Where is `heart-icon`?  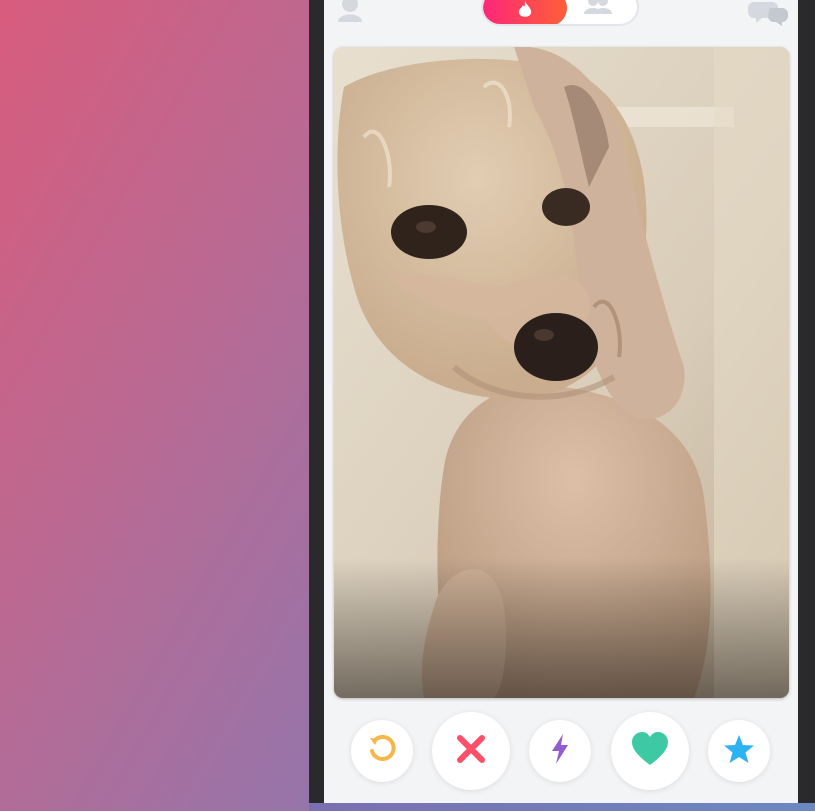
heart-icon is located at coordinates (650, 751).